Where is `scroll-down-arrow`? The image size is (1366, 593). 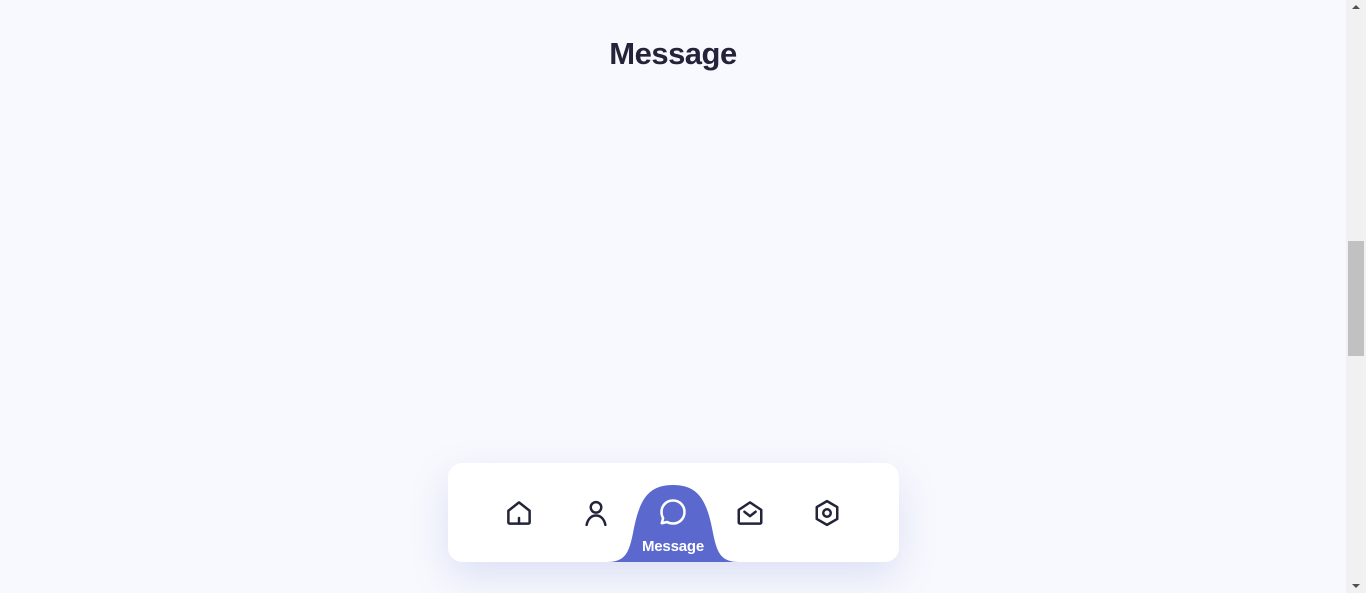 scroll-down-arrow is located at coordinates (1356, 586).